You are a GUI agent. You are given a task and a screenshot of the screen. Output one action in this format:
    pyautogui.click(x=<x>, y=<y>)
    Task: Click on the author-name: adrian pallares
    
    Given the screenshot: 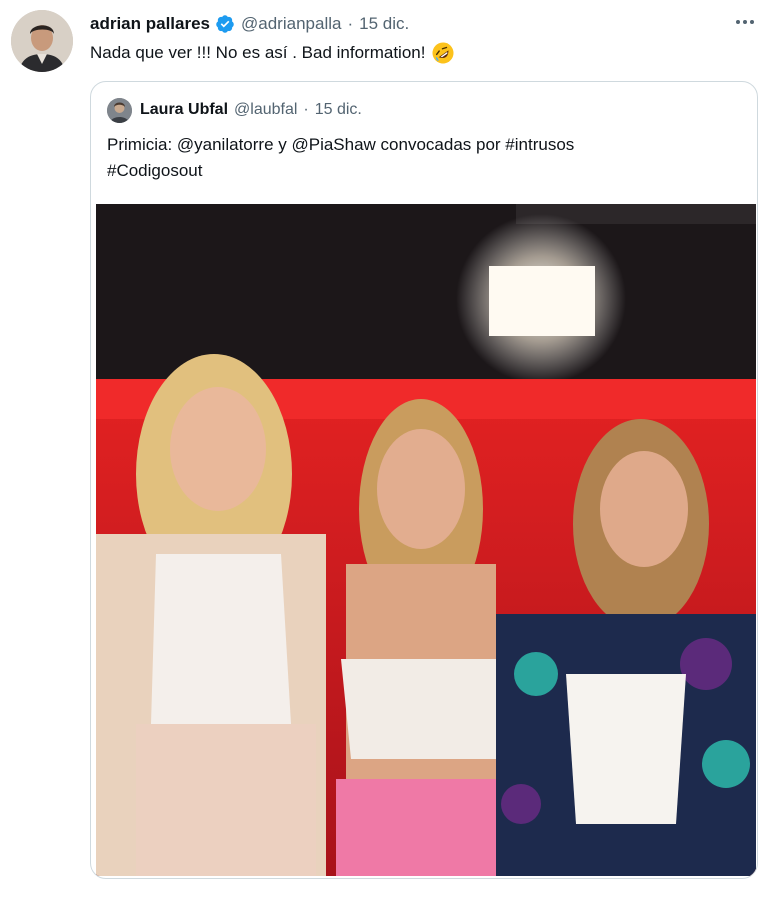 What is the action you would take?
    pyautogui.click(x=150, y=24)
    